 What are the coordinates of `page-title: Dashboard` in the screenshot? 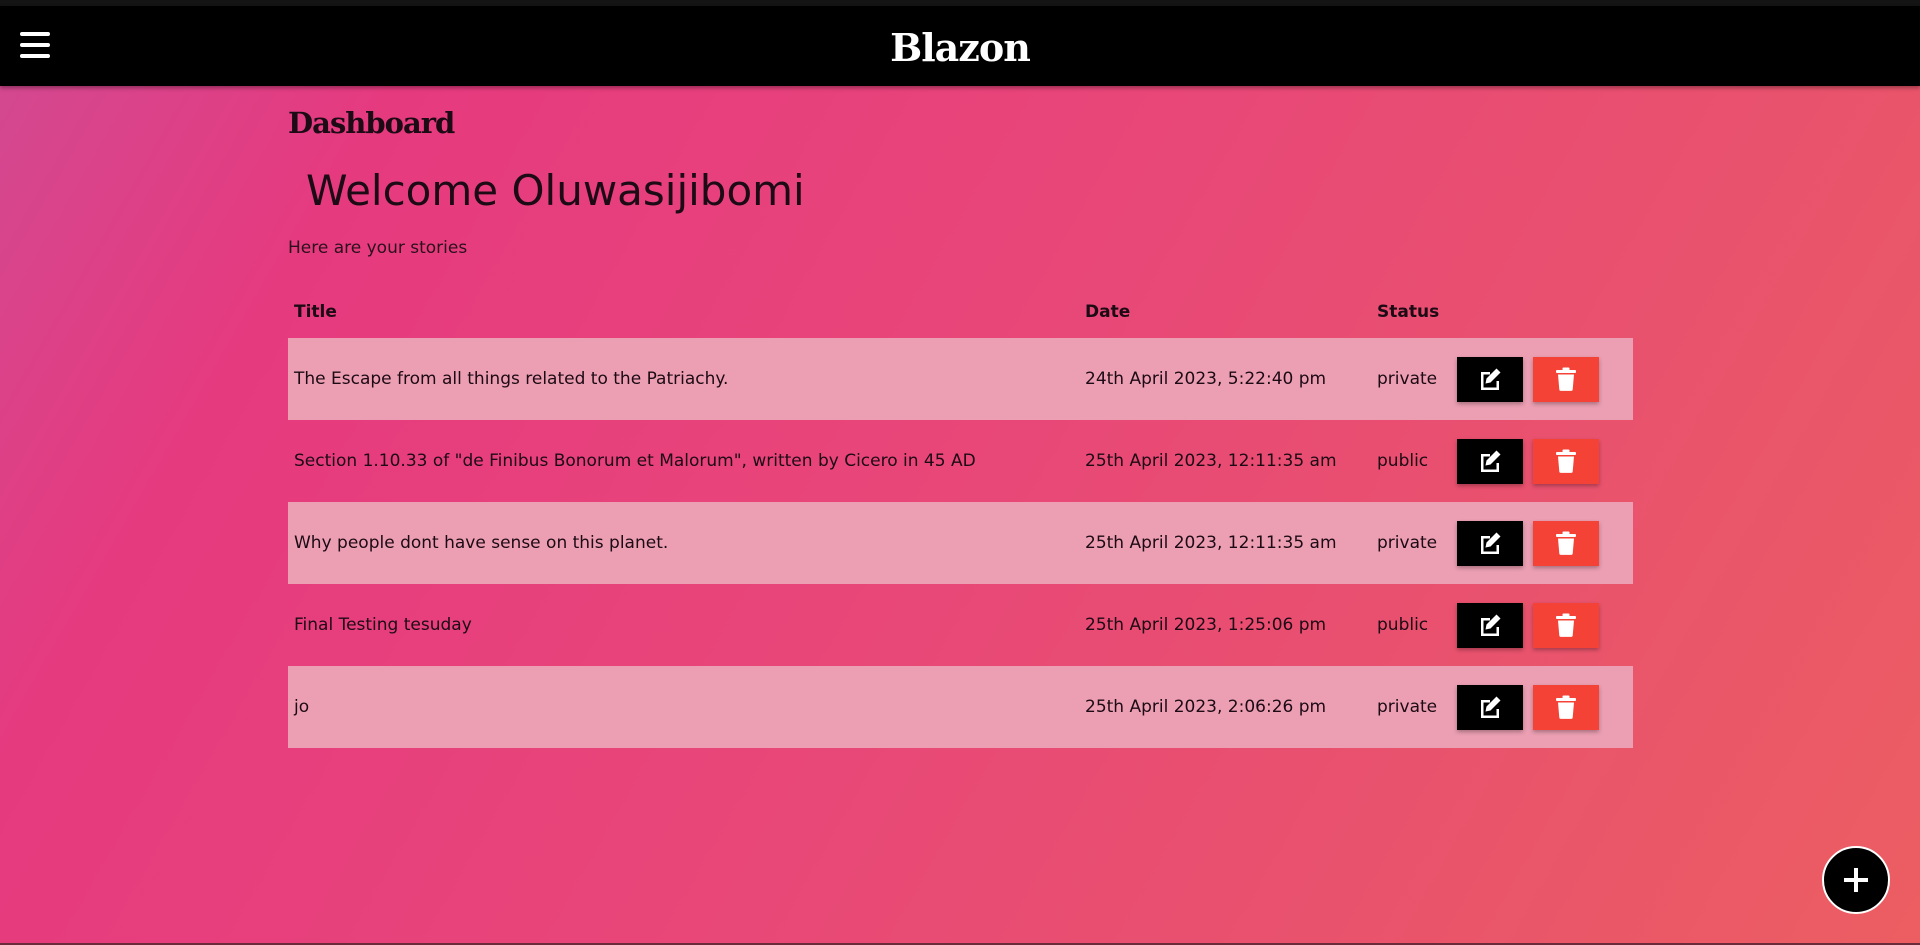 It's located at (371, 123).